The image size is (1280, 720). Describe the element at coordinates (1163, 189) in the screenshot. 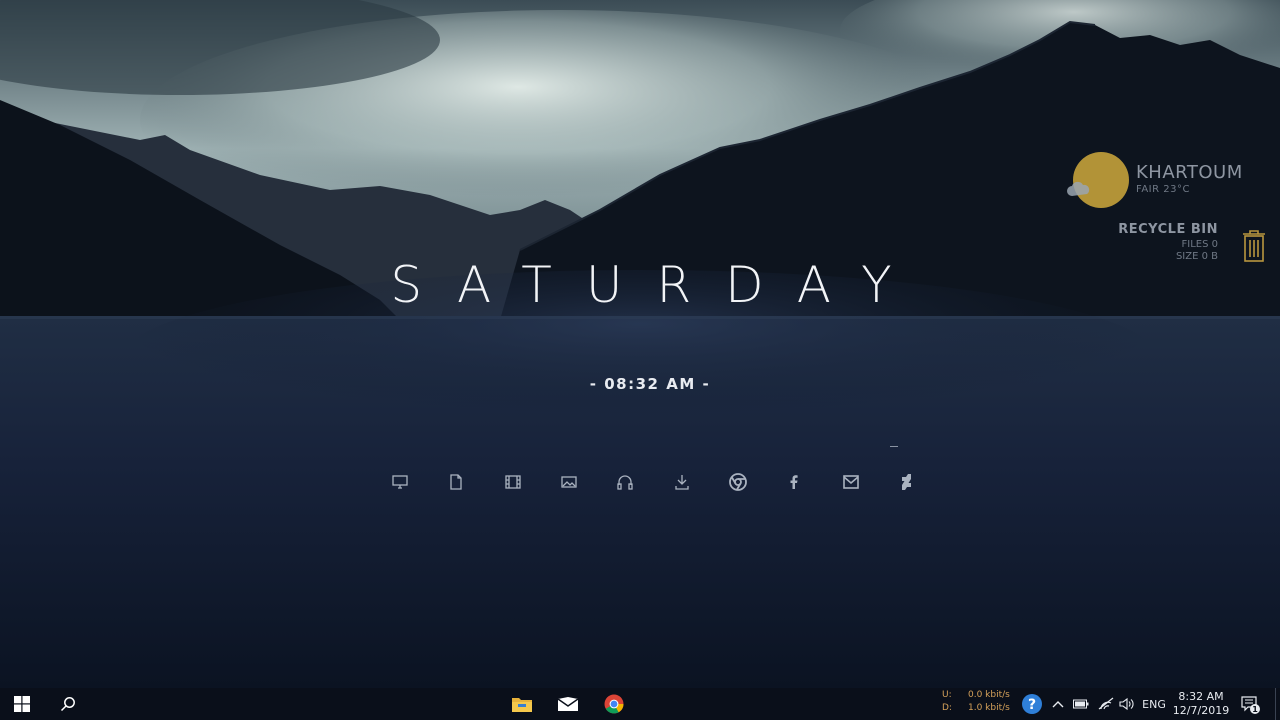

I see `weather-condition: FAIR 23°C` at that location.